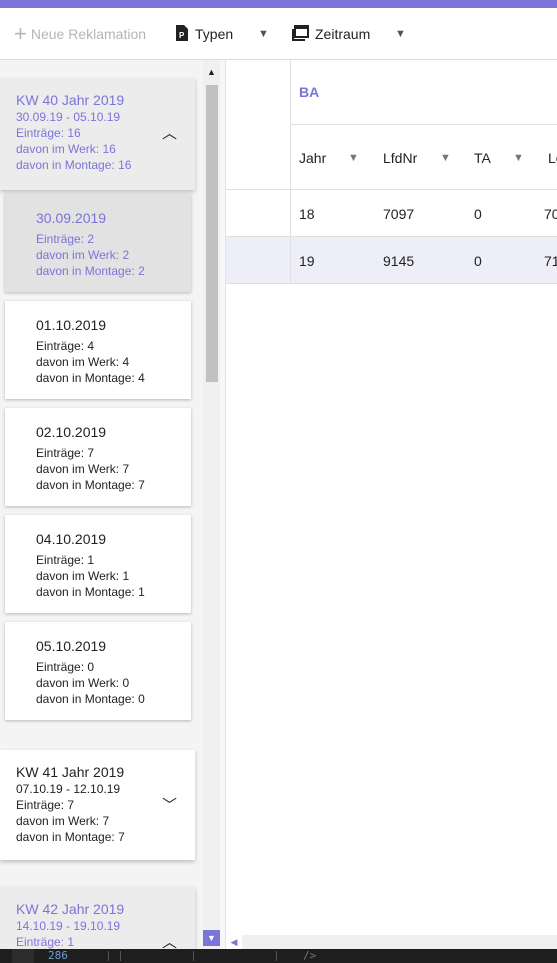 The width and height of the screenshot is (557, 963). Describe the element at coordinates (278, 4) in the screenshot. I see `app-top-accent-bar` at that location.